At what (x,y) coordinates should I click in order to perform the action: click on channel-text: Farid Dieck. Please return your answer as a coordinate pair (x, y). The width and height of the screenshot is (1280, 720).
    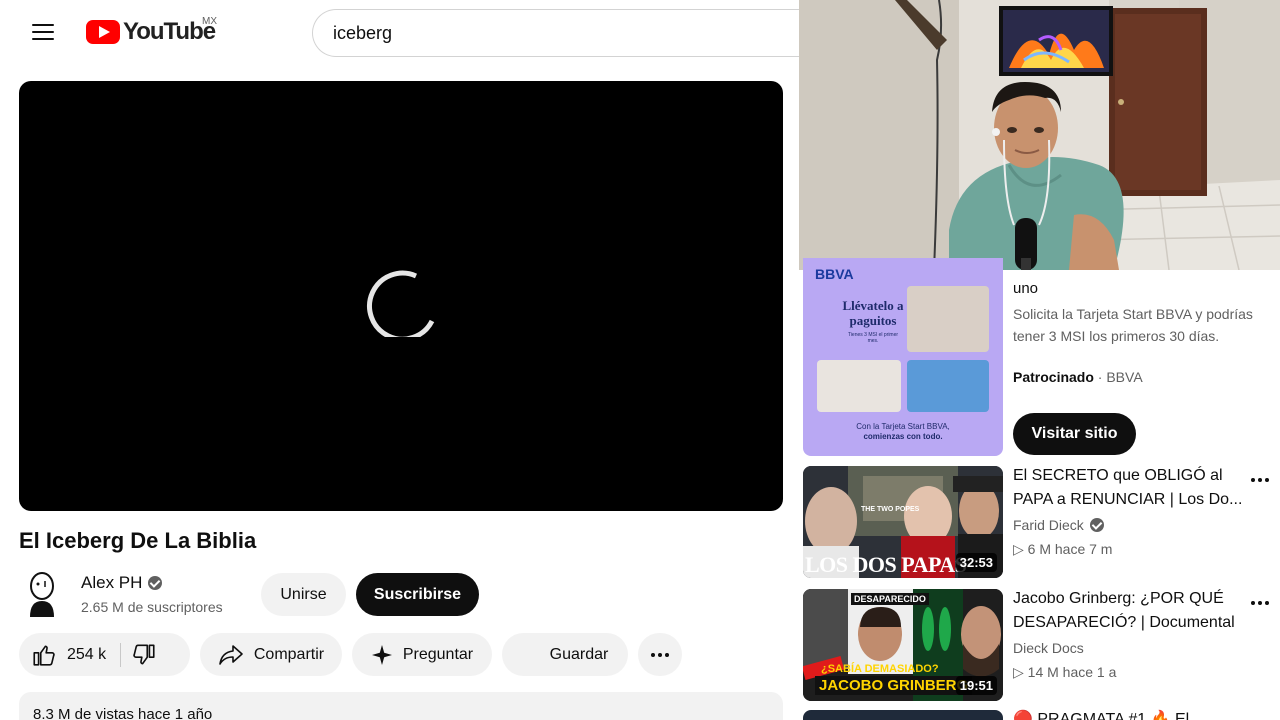
    Looking at the image, I should click on (1048, 525).